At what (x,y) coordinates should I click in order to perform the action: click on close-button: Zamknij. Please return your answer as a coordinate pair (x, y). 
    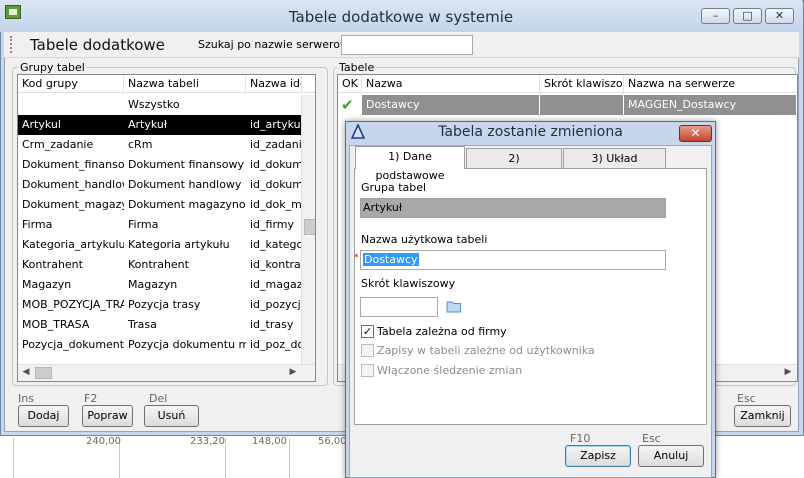
    Looking at the image, I should click on (762, 416).